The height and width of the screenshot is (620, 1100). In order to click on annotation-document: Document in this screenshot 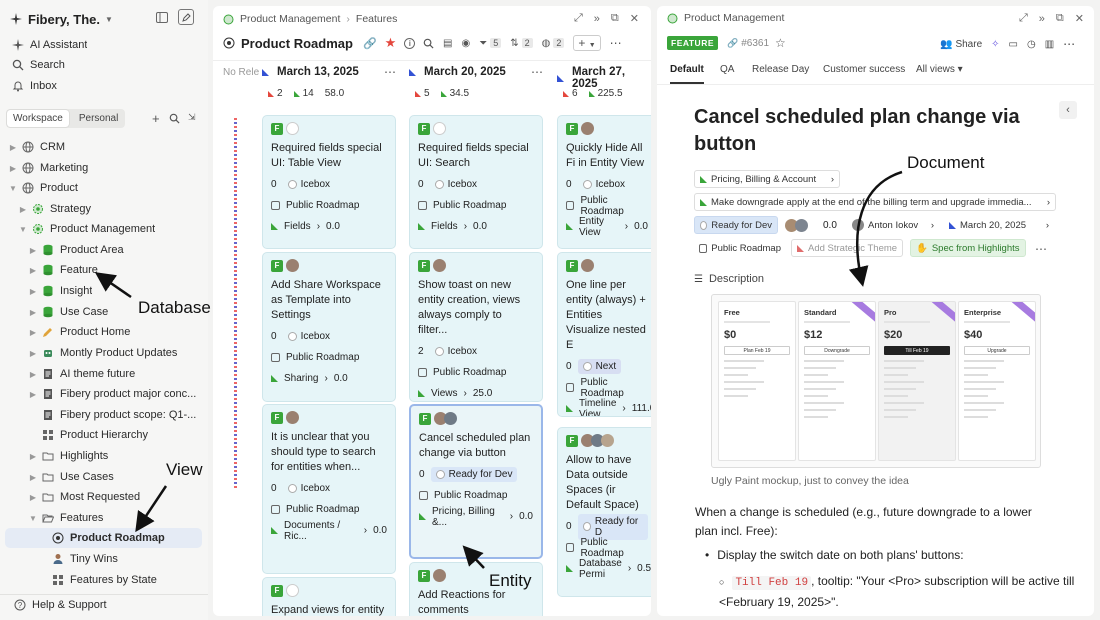, I will do `click(946, 162)`.